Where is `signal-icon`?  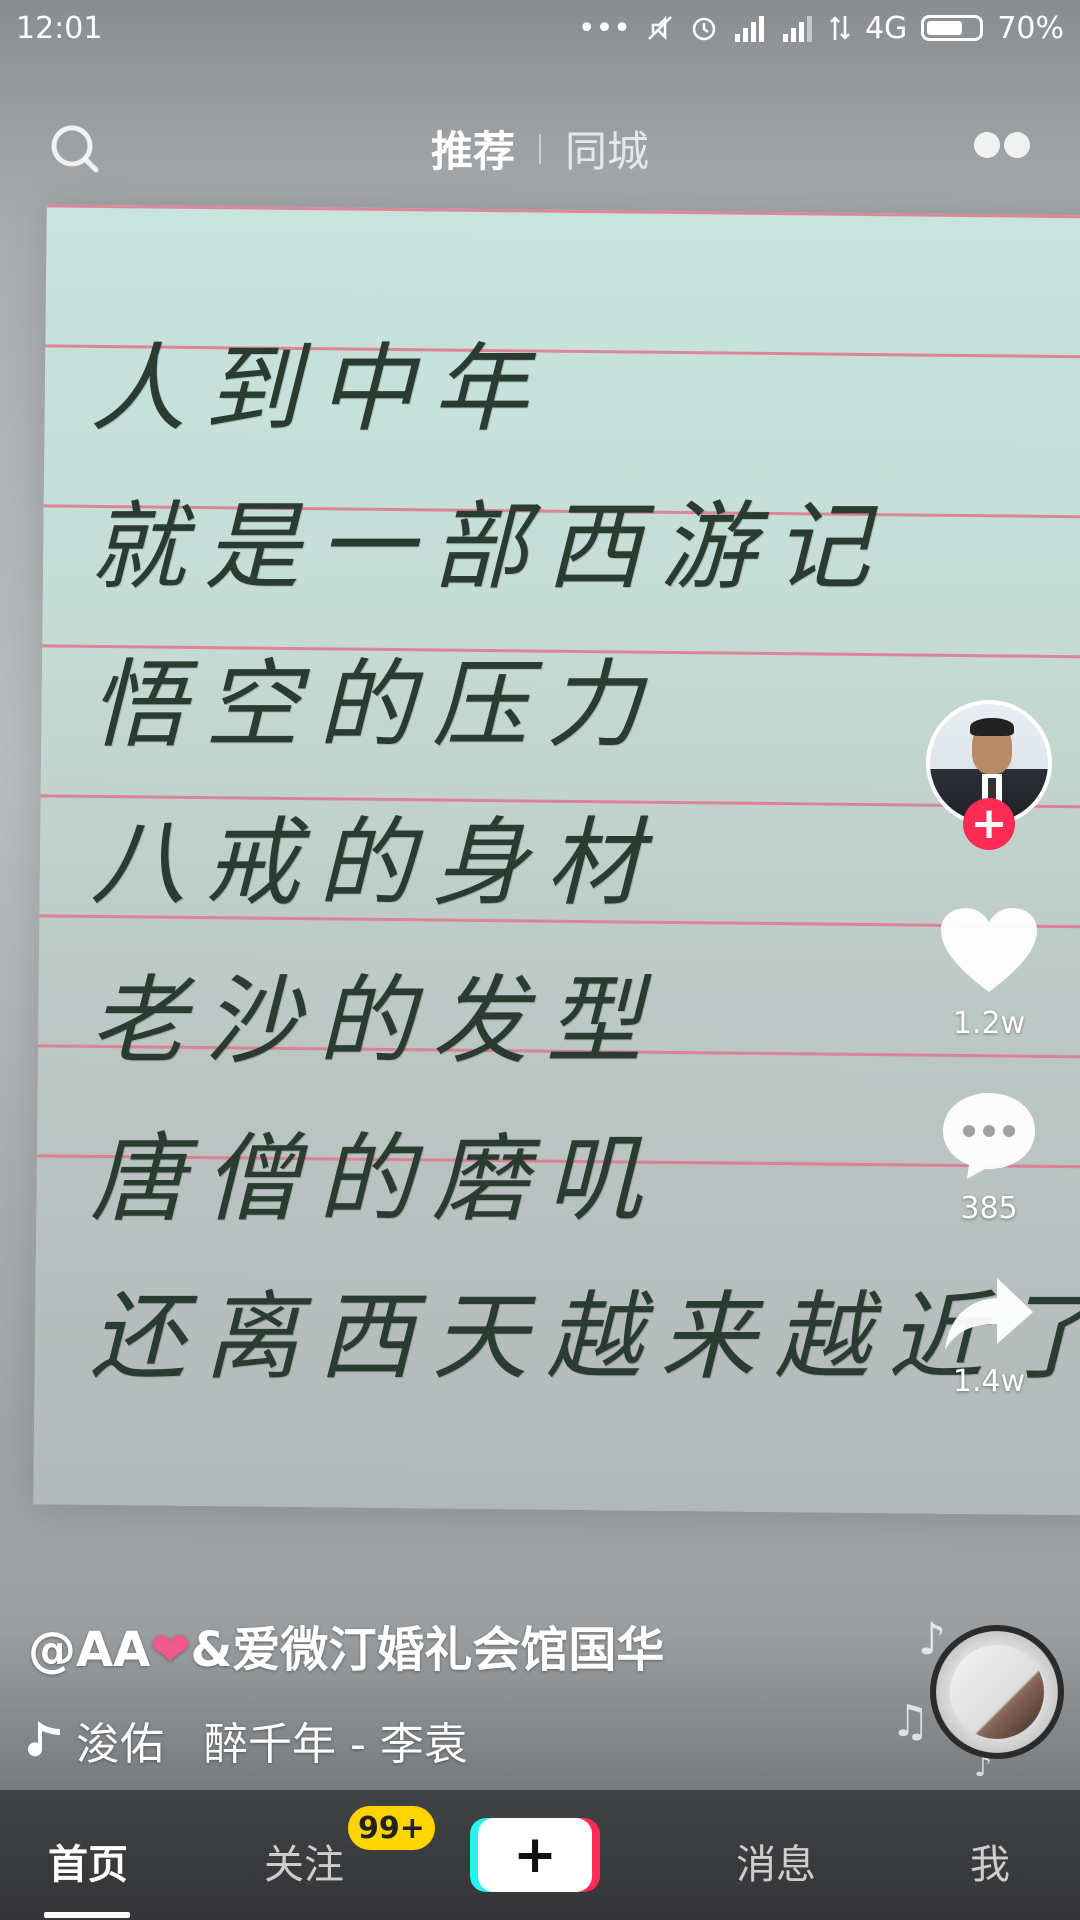 signal-icon is located at coordinates (749, 29).